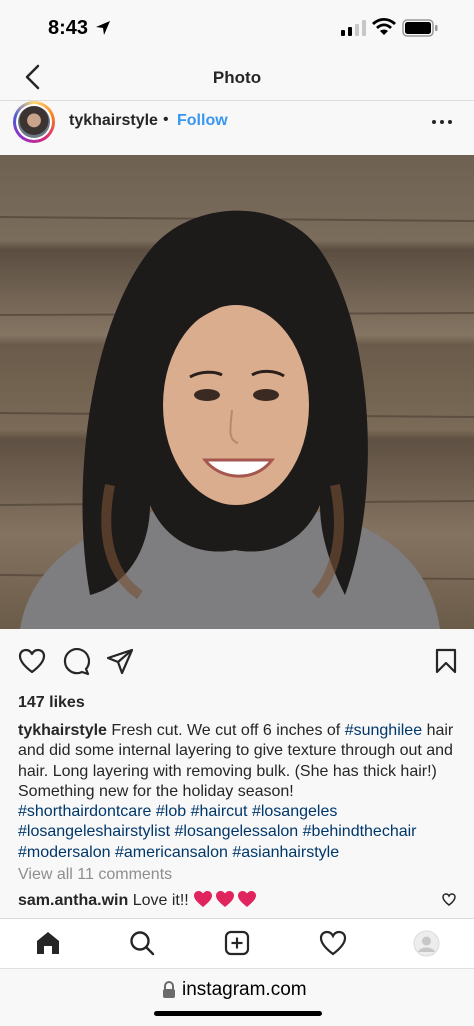 This screenshot has height=1026, width=474. I want to click on hashtag-link: #haircut, so click(219, 811).